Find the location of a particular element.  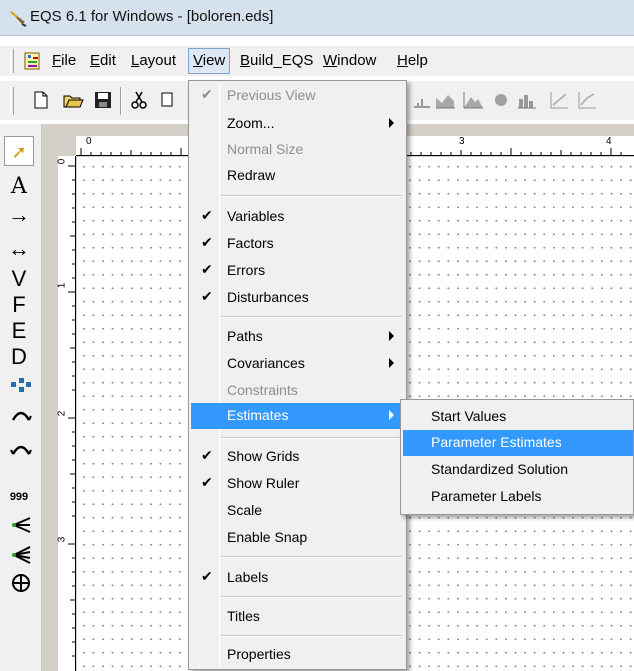

view-item-titles: Titles is located at coordinates (297, 617).